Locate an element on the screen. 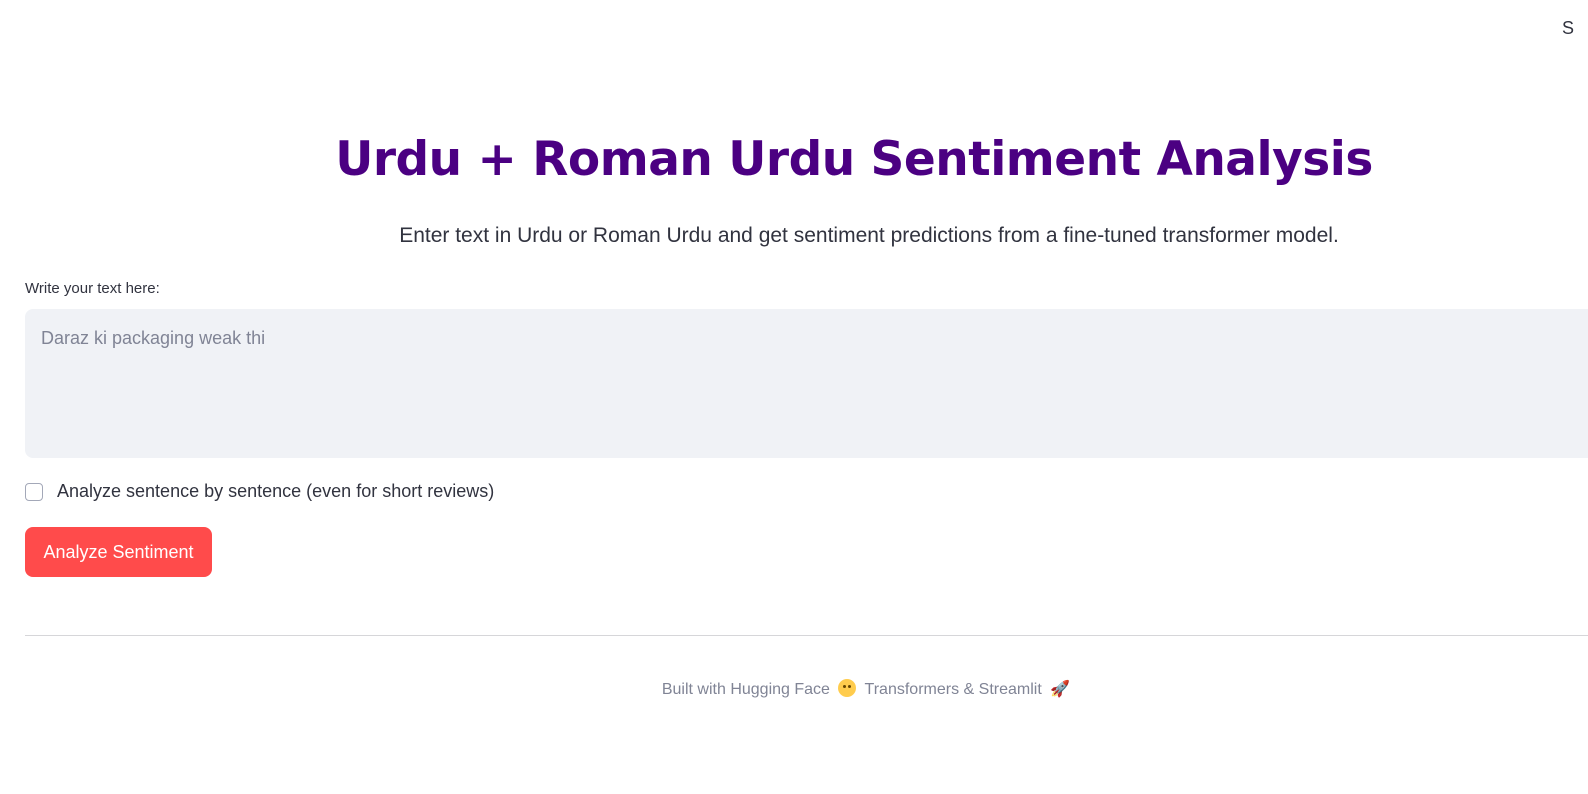 This screenshot has width=1588, height=794. footer-text-start: Built with Hugging Face is located at coordinates (745, 689).